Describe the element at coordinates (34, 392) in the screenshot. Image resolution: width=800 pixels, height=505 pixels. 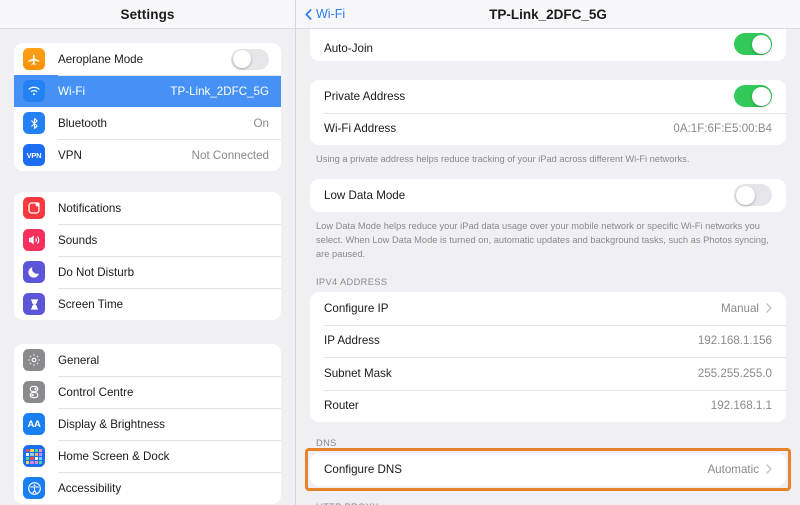
I see `control-centre-icon` at that location.